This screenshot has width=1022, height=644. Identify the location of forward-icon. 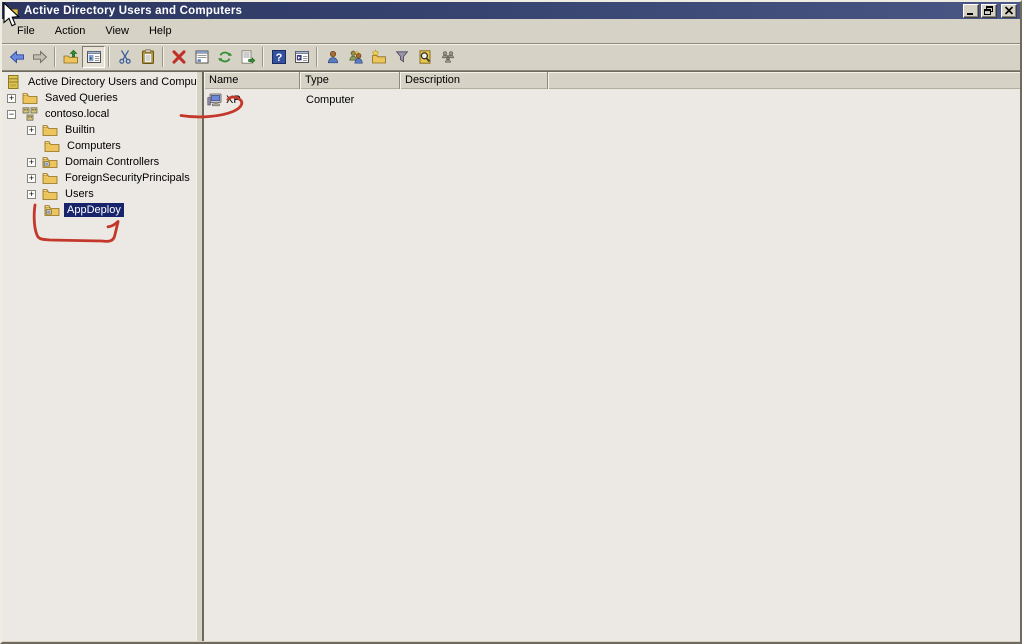
(39, 57).